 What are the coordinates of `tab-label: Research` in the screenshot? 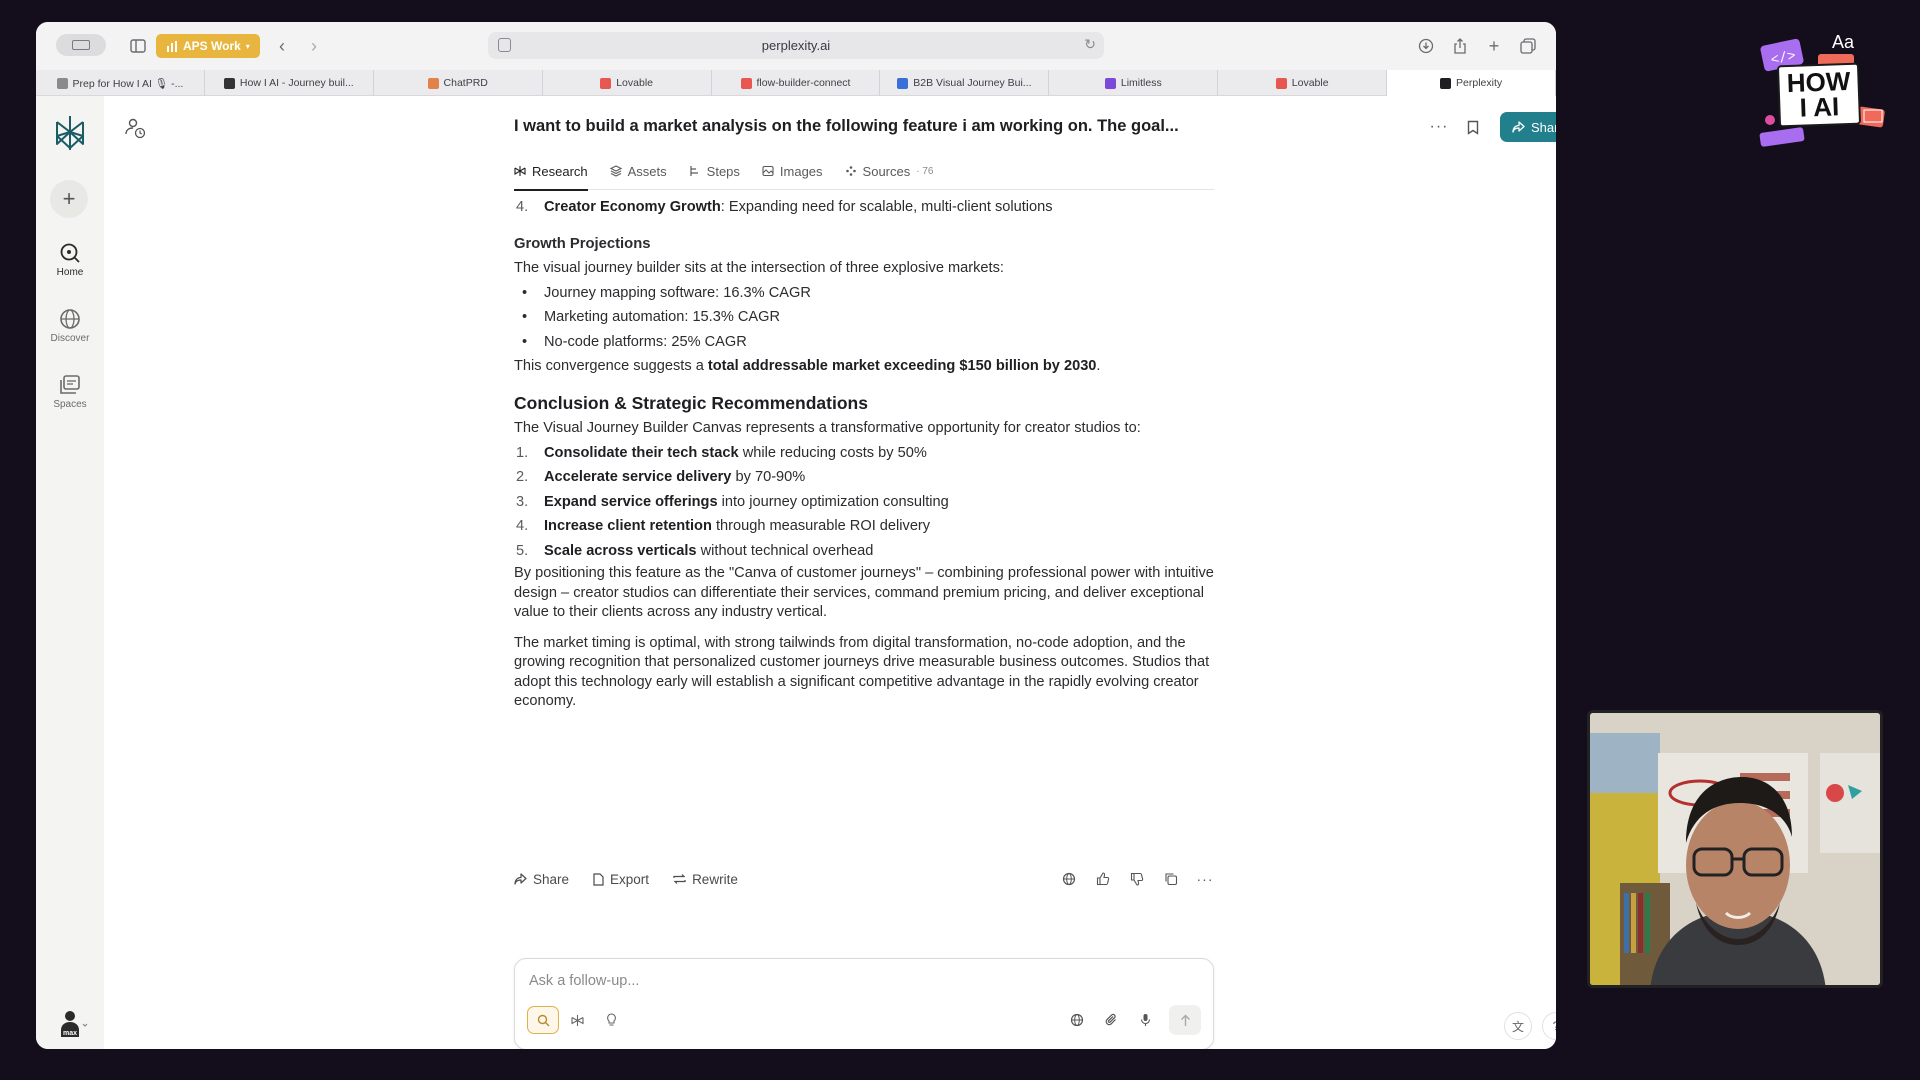 It's located at (560, 171).